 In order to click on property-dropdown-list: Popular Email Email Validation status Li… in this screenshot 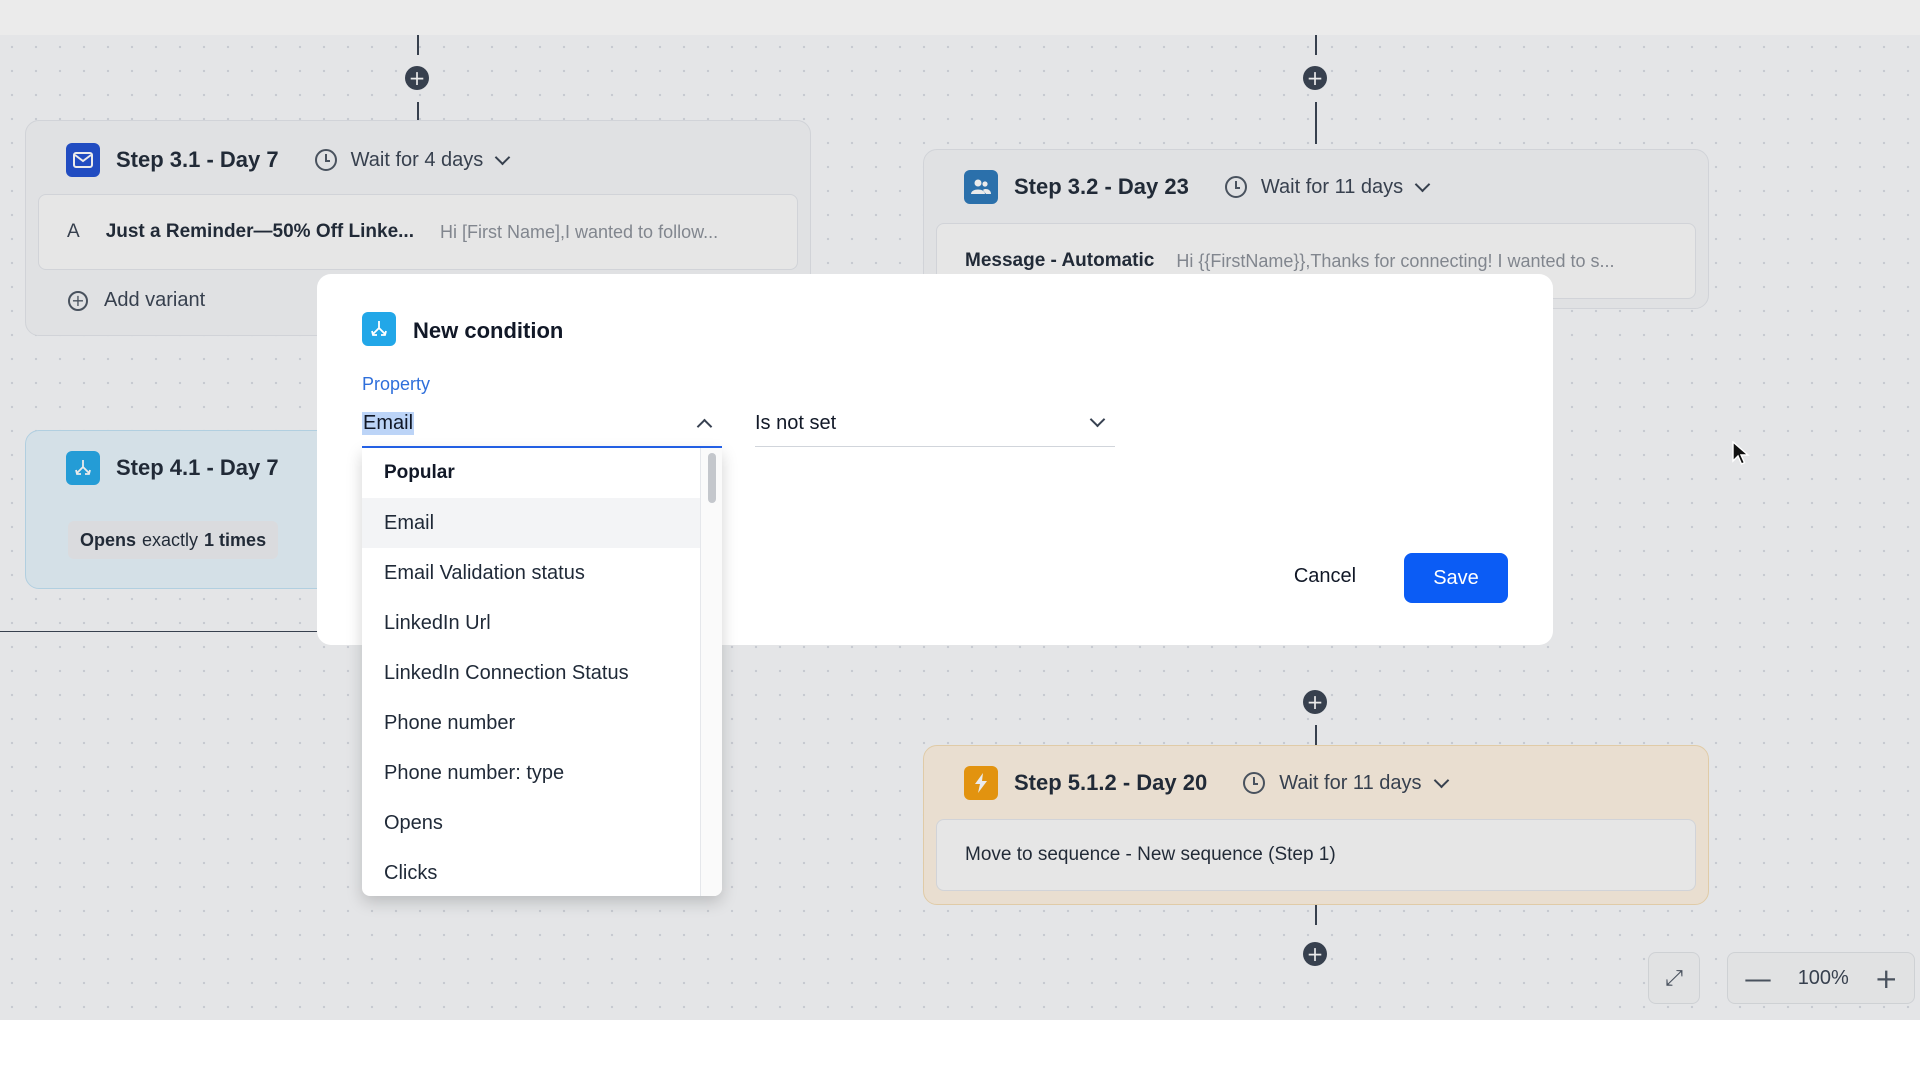, I will do `click(542, 672)`.